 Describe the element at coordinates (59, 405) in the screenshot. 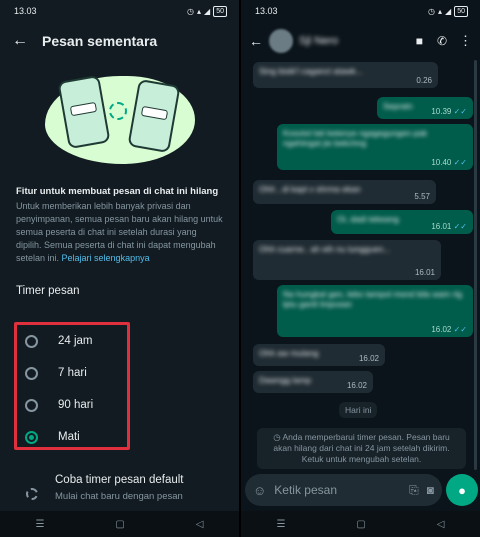

I see `option-90-days: 90 hari` at that location.